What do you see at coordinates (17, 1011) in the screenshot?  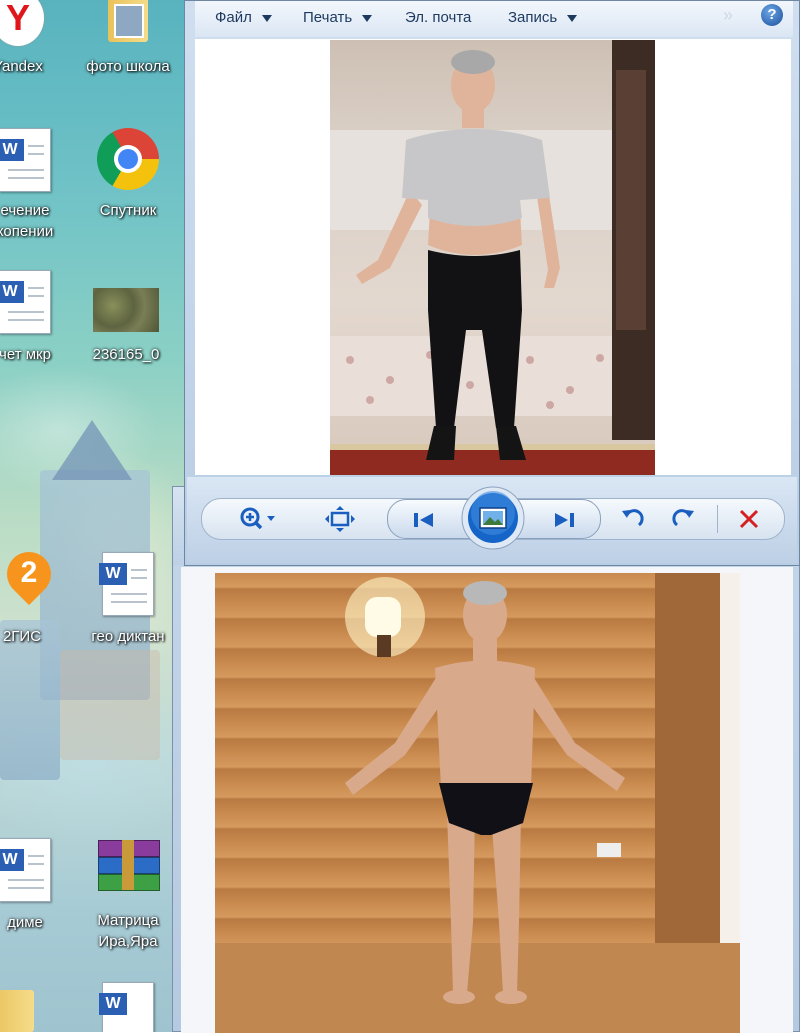 I see `desktop-icon-partial` at bounding box center [17, 1011].